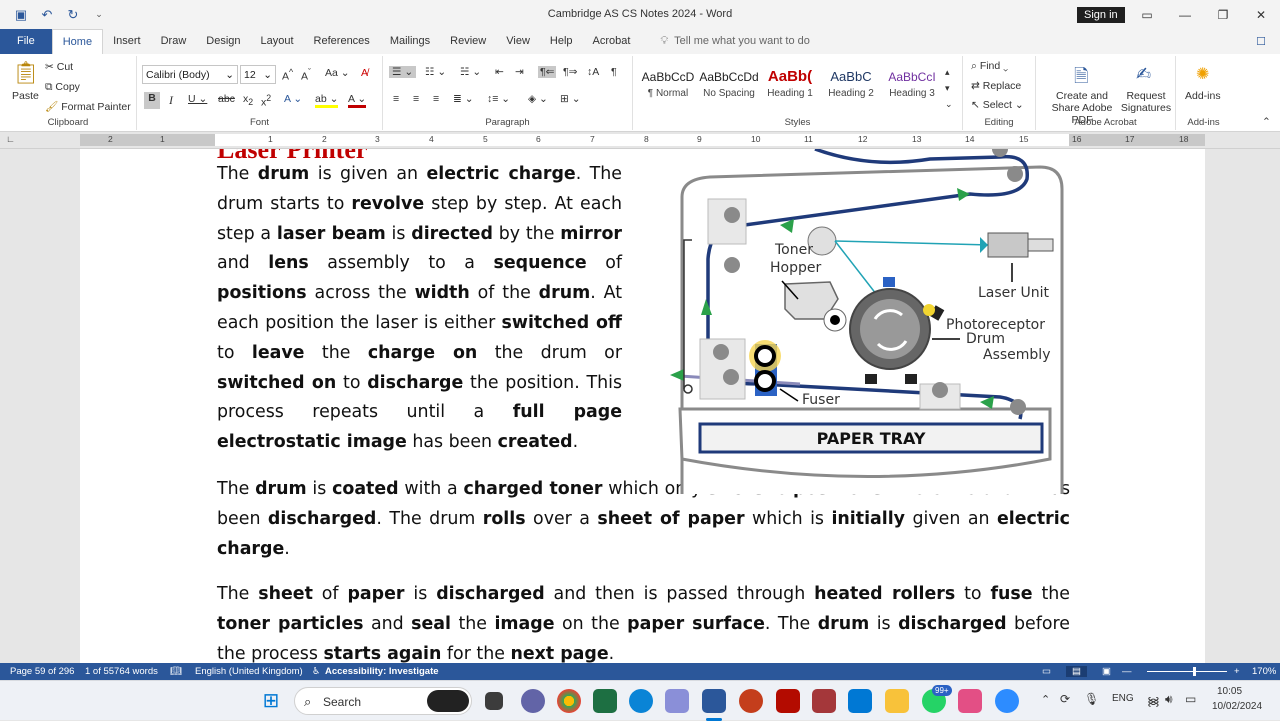 This screenshot has height=721, width=1280. What do you see at coordinates (357, 100) in the screenshot?
I see `font-color-icon: A ⌄` at bounding box center [357, 100].